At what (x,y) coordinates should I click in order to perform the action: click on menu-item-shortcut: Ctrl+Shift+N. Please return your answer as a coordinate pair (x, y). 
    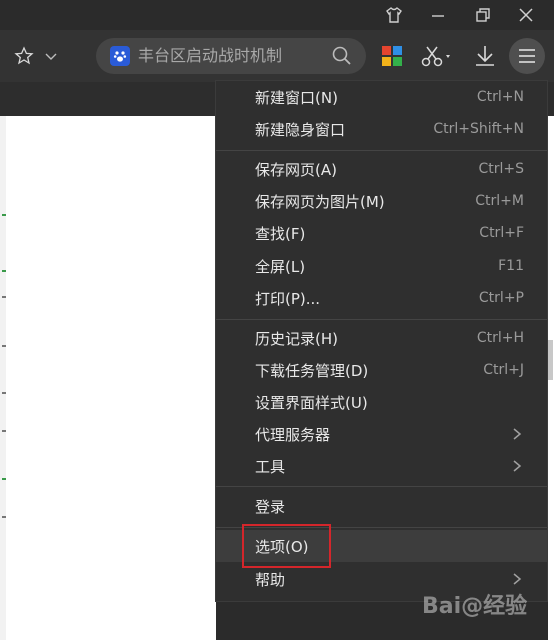
    Looking at the image, I should click on (478, 129).